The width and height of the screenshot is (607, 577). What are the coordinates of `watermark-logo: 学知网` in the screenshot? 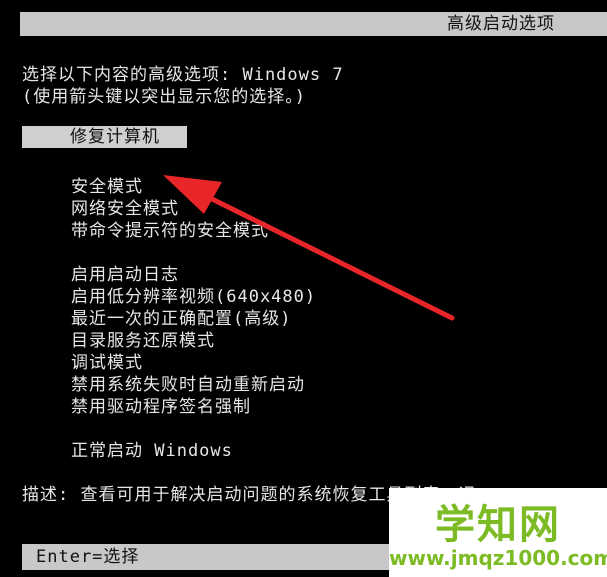 It's located at (498, 525).